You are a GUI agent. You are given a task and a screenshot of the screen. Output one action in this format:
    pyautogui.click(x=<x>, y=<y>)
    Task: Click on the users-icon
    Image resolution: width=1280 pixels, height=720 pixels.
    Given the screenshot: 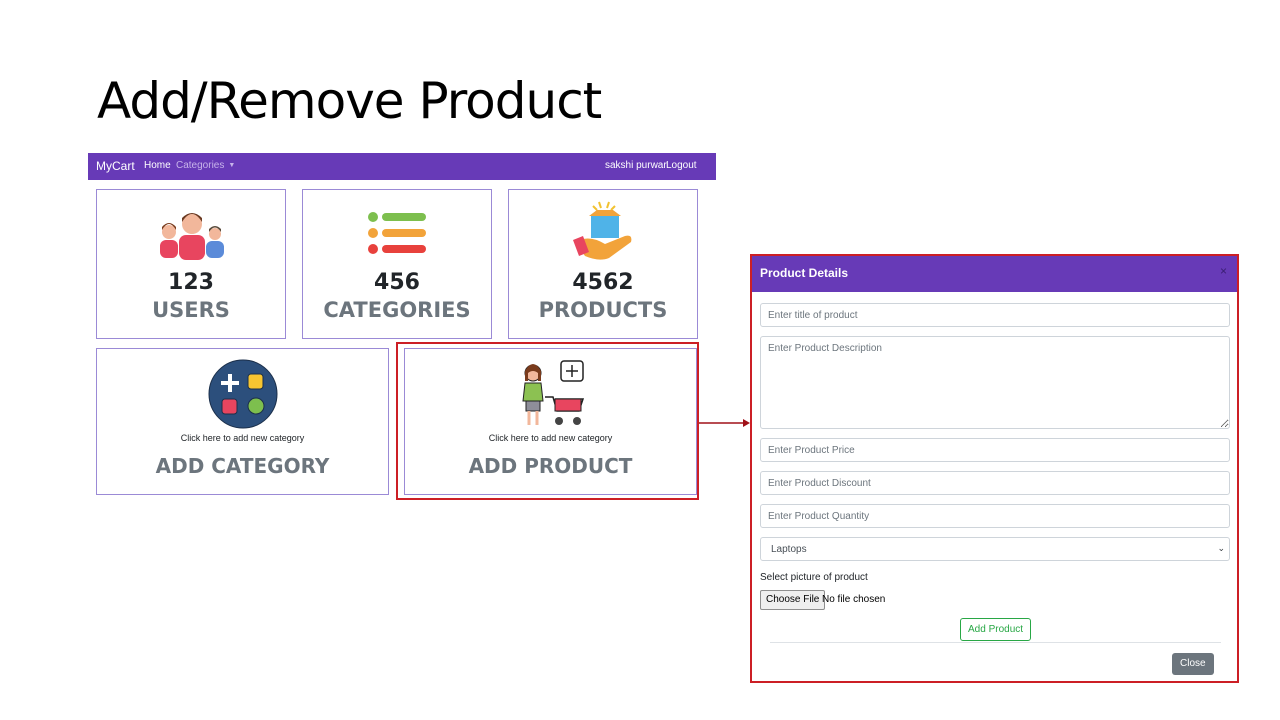 What is the action you would take?
    pyautogui.click(x=192, y=236)
    